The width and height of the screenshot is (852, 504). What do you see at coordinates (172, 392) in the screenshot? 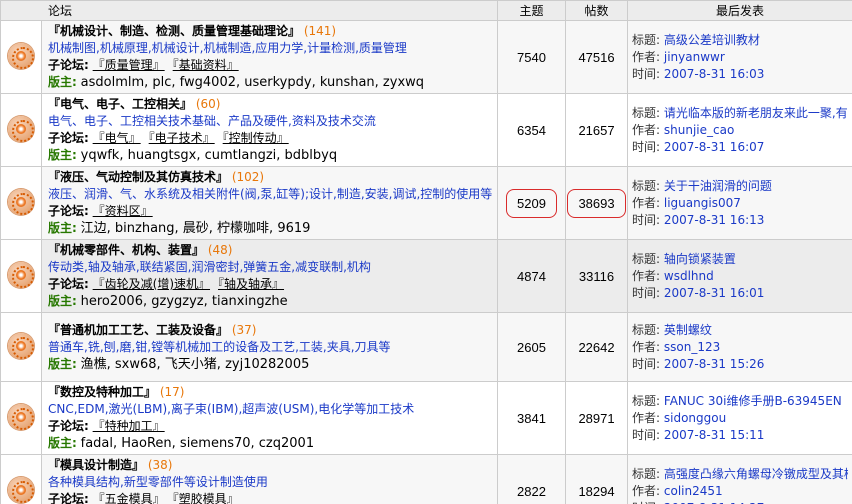
I see `today-post-count: (17)` at bounding box center [172, 392].